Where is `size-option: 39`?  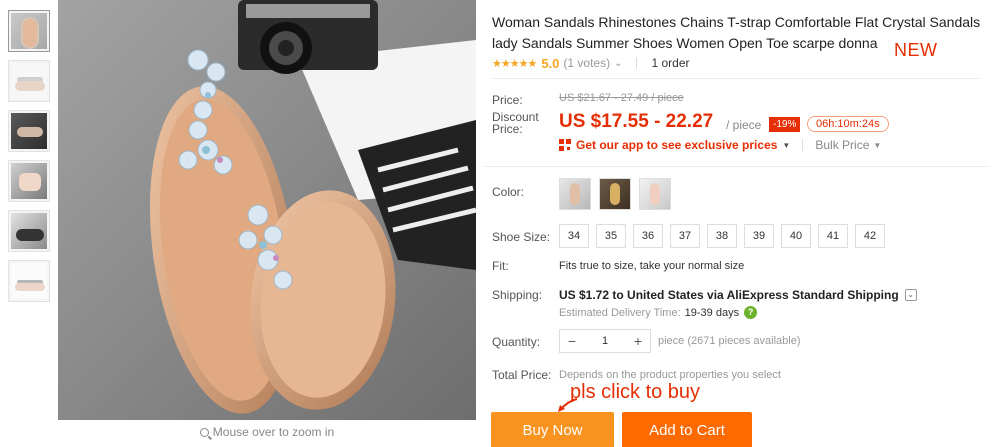
size-option: 39 is located at coordinates (759, 236).